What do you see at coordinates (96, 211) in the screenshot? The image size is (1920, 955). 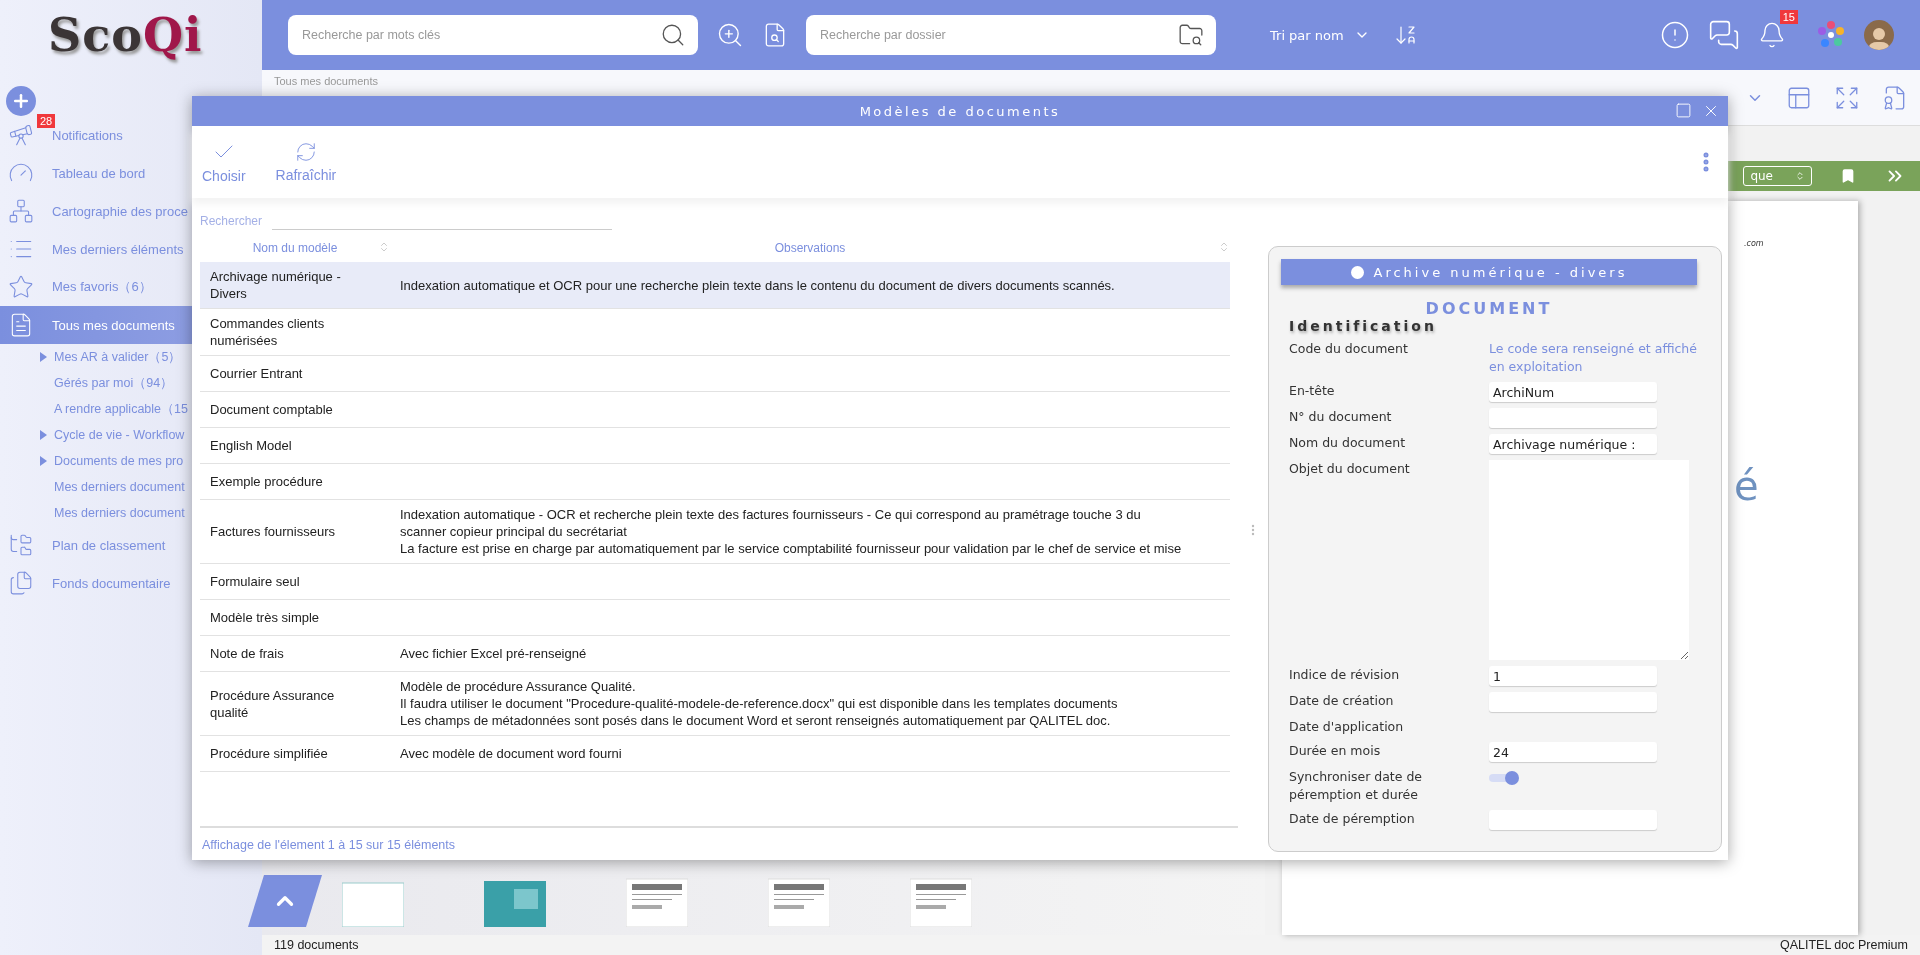 I see `sidebar-item: Cartographie des proce` at bounding box center [96, 211].